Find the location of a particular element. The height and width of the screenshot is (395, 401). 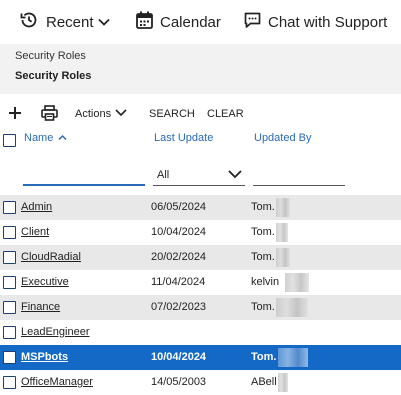

table-row: Client 10/04/2024 Tom. is located at coordinates (200, 232).